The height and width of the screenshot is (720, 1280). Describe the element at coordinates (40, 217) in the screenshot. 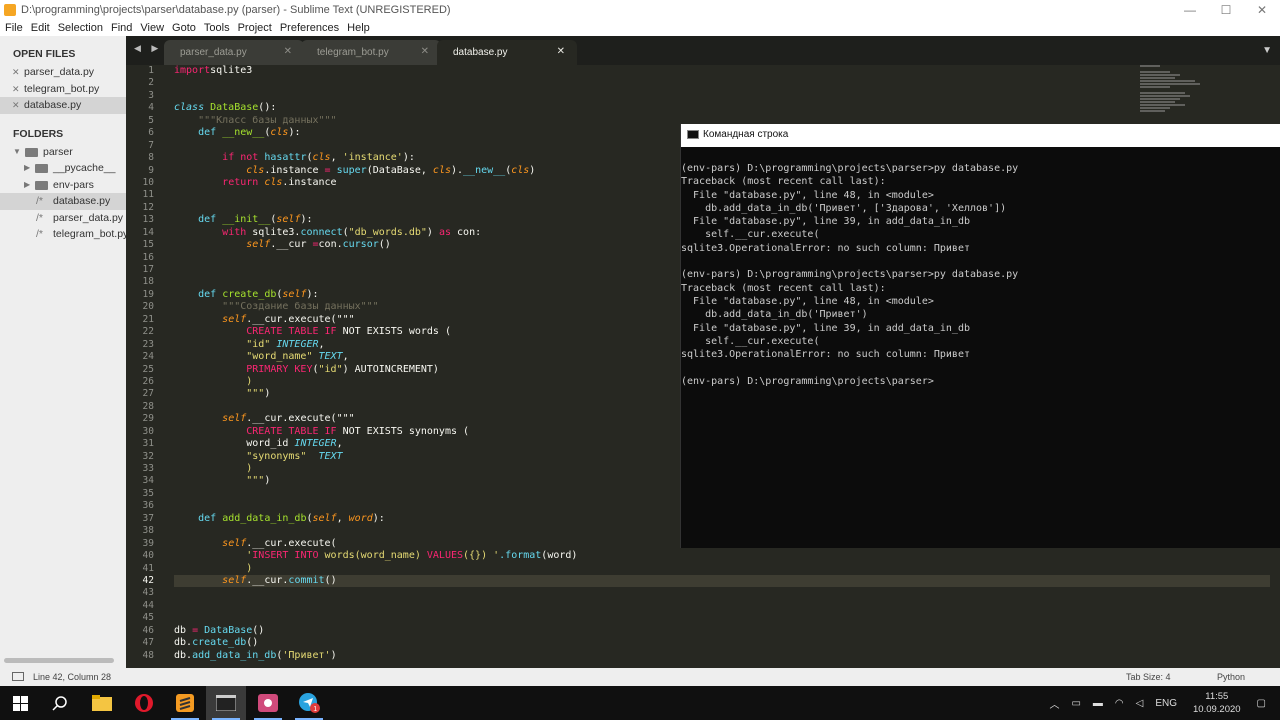

I see `file-icon: /*` at that location.